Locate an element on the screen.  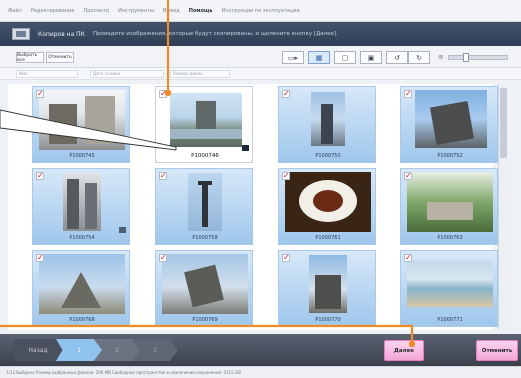
thumbnail-tile: ✓ P1000771 is located at coordinates (449, 288).